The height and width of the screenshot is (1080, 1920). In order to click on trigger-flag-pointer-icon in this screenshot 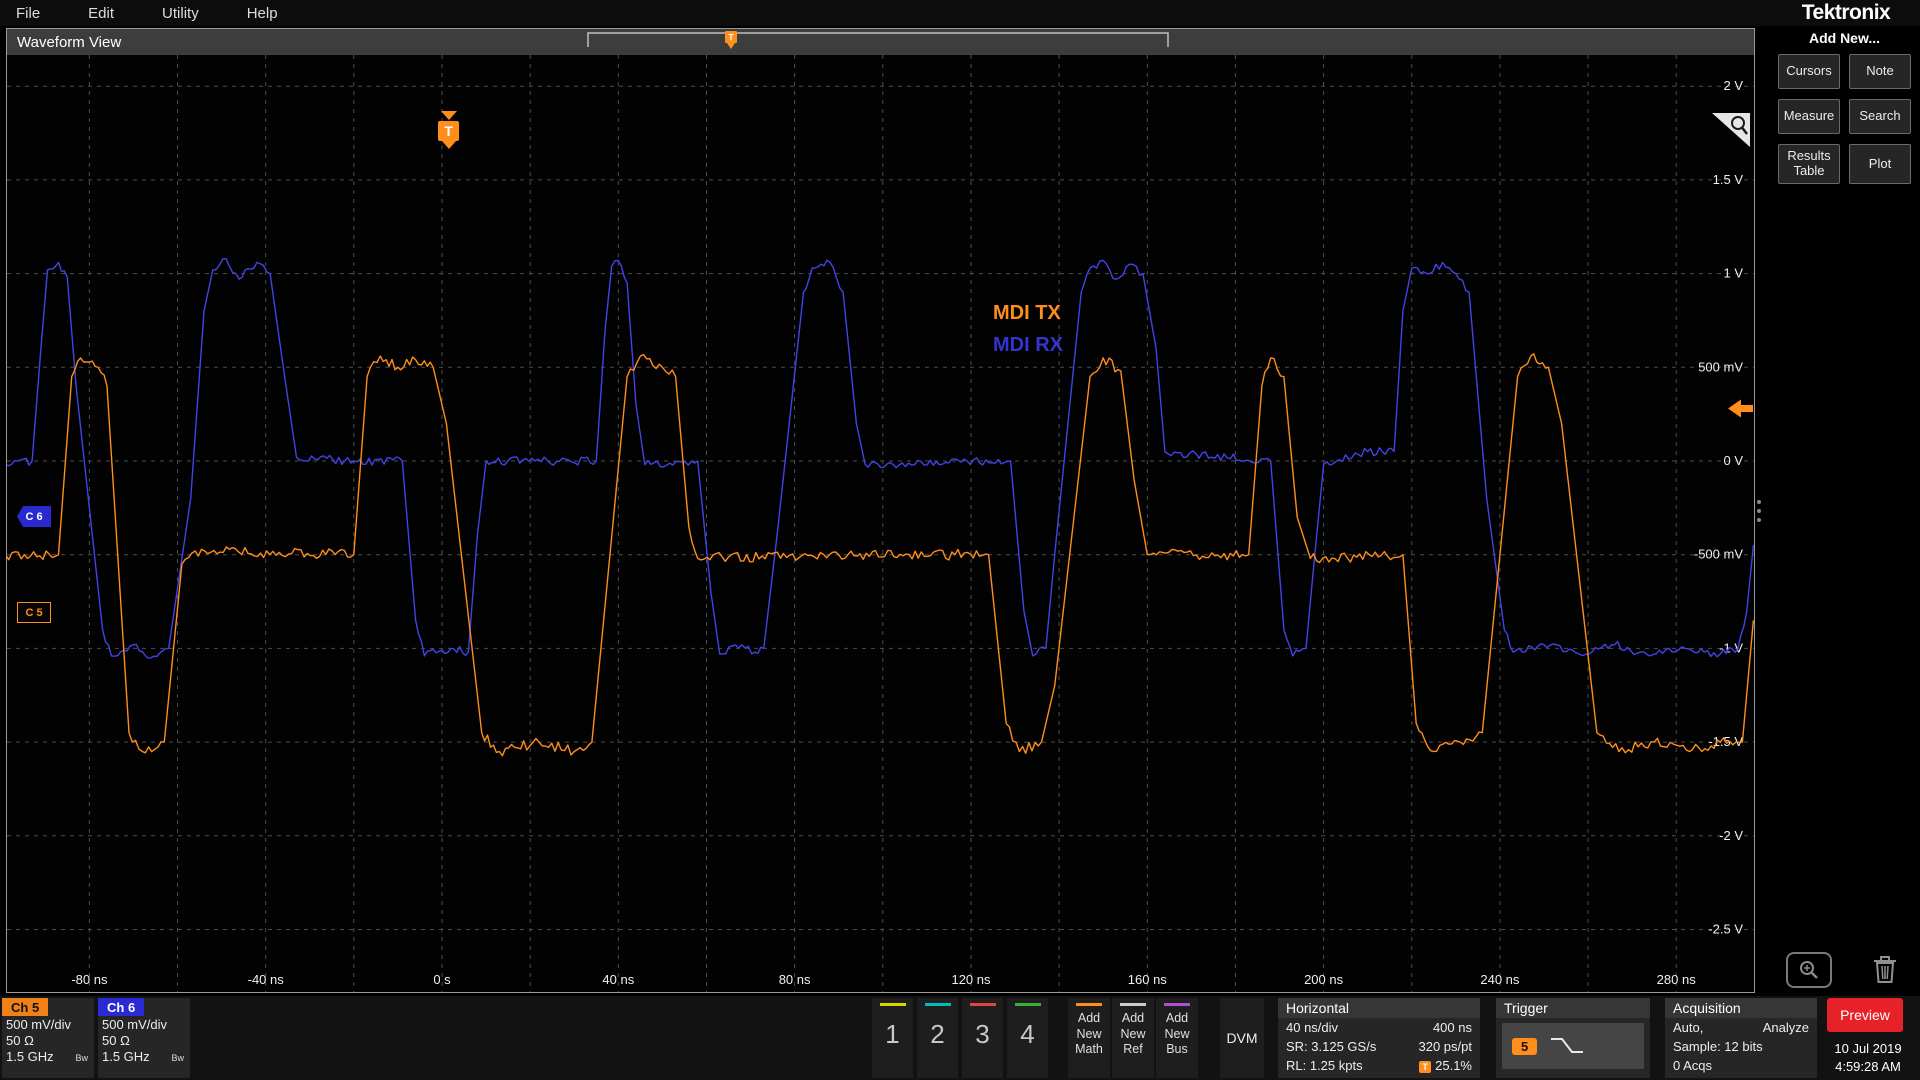, I will do `click(449, 145)`.